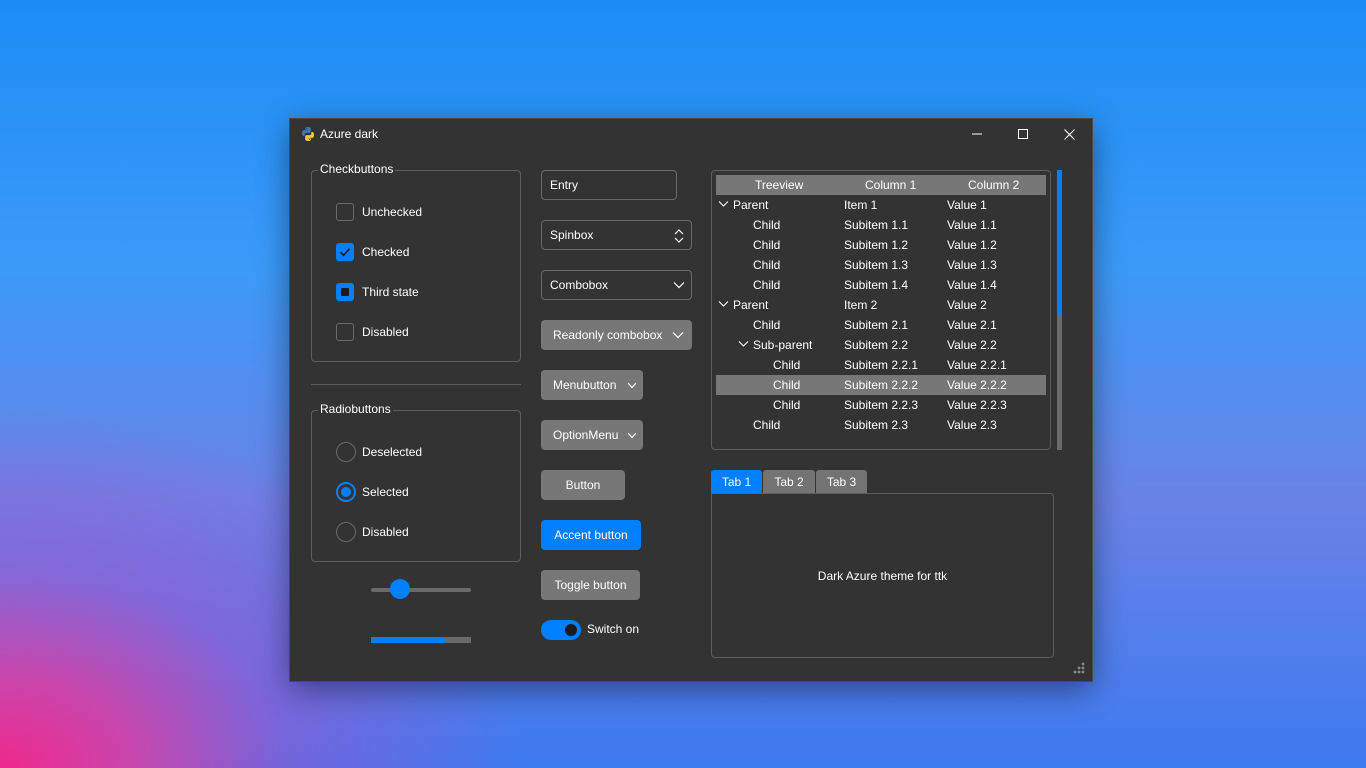 The height and width of the screenshot is (768, 1366). Describe the element at coordinates (861, 205) in the screenshot. I see `tree-cell-col1: Item 1` at that location.